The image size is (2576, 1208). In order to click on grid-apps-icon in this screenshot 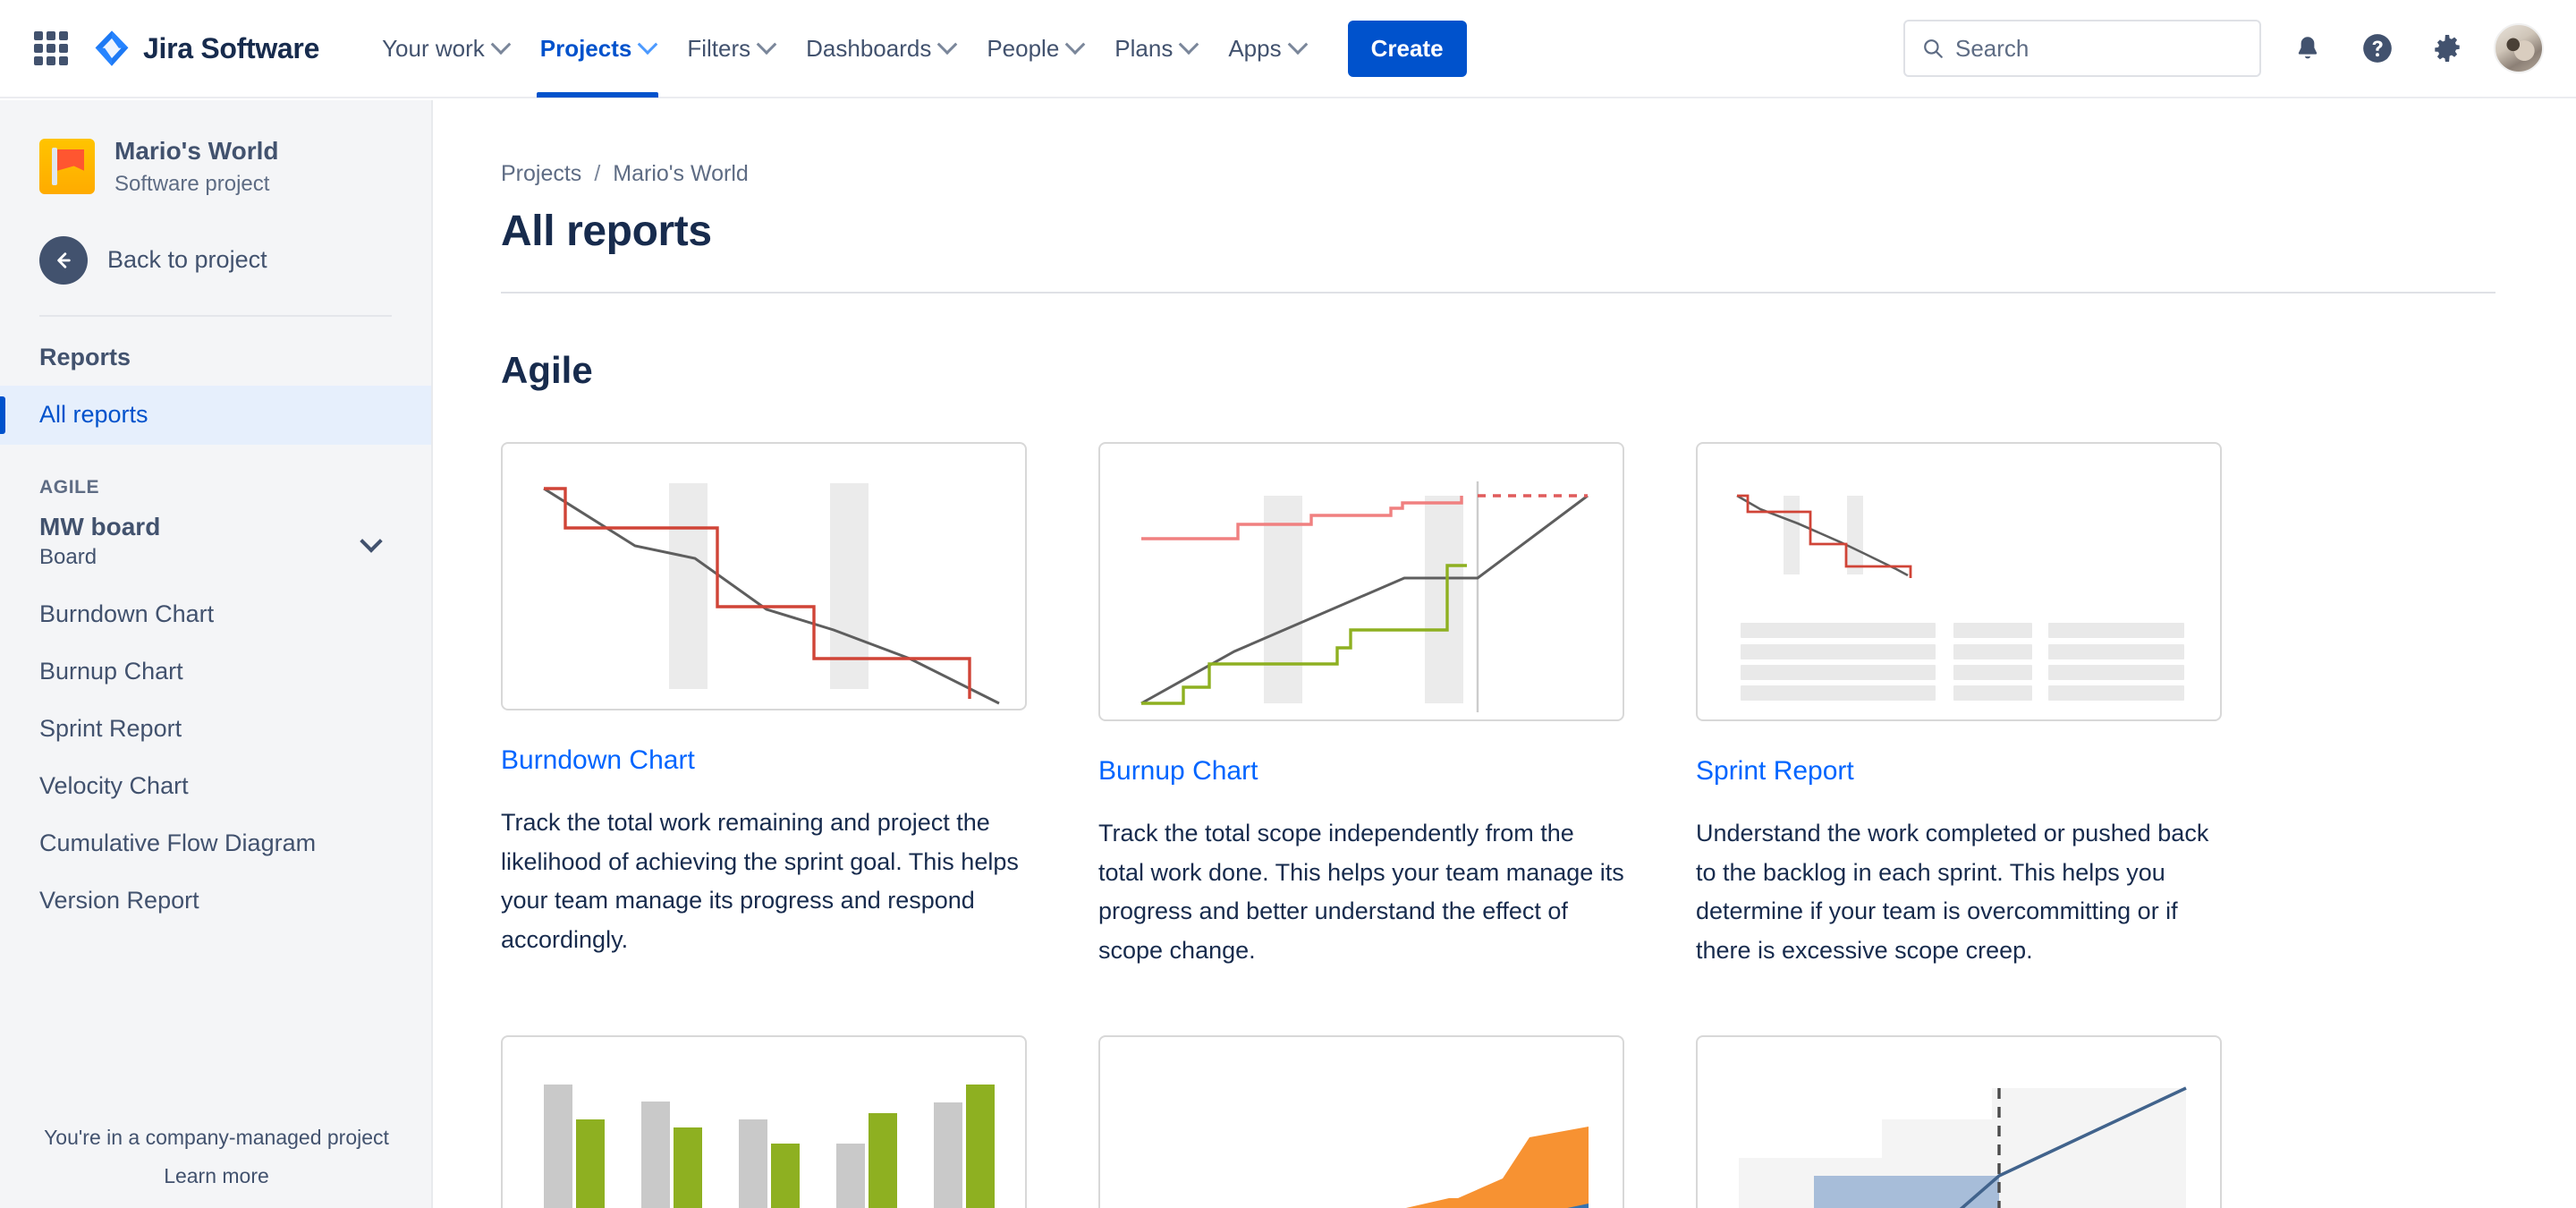, I will do `click(51, 48)`.